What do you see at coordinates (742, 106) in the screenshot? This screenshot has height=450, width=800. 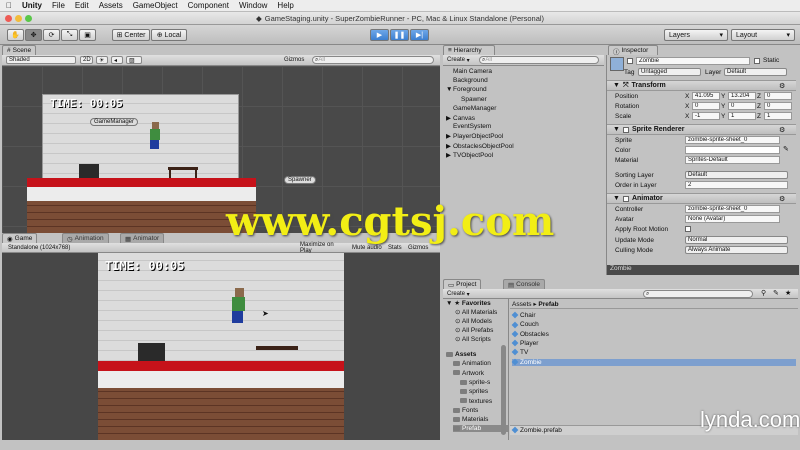 I see `rot-y-field: 0` at bounding box center [742, 106].